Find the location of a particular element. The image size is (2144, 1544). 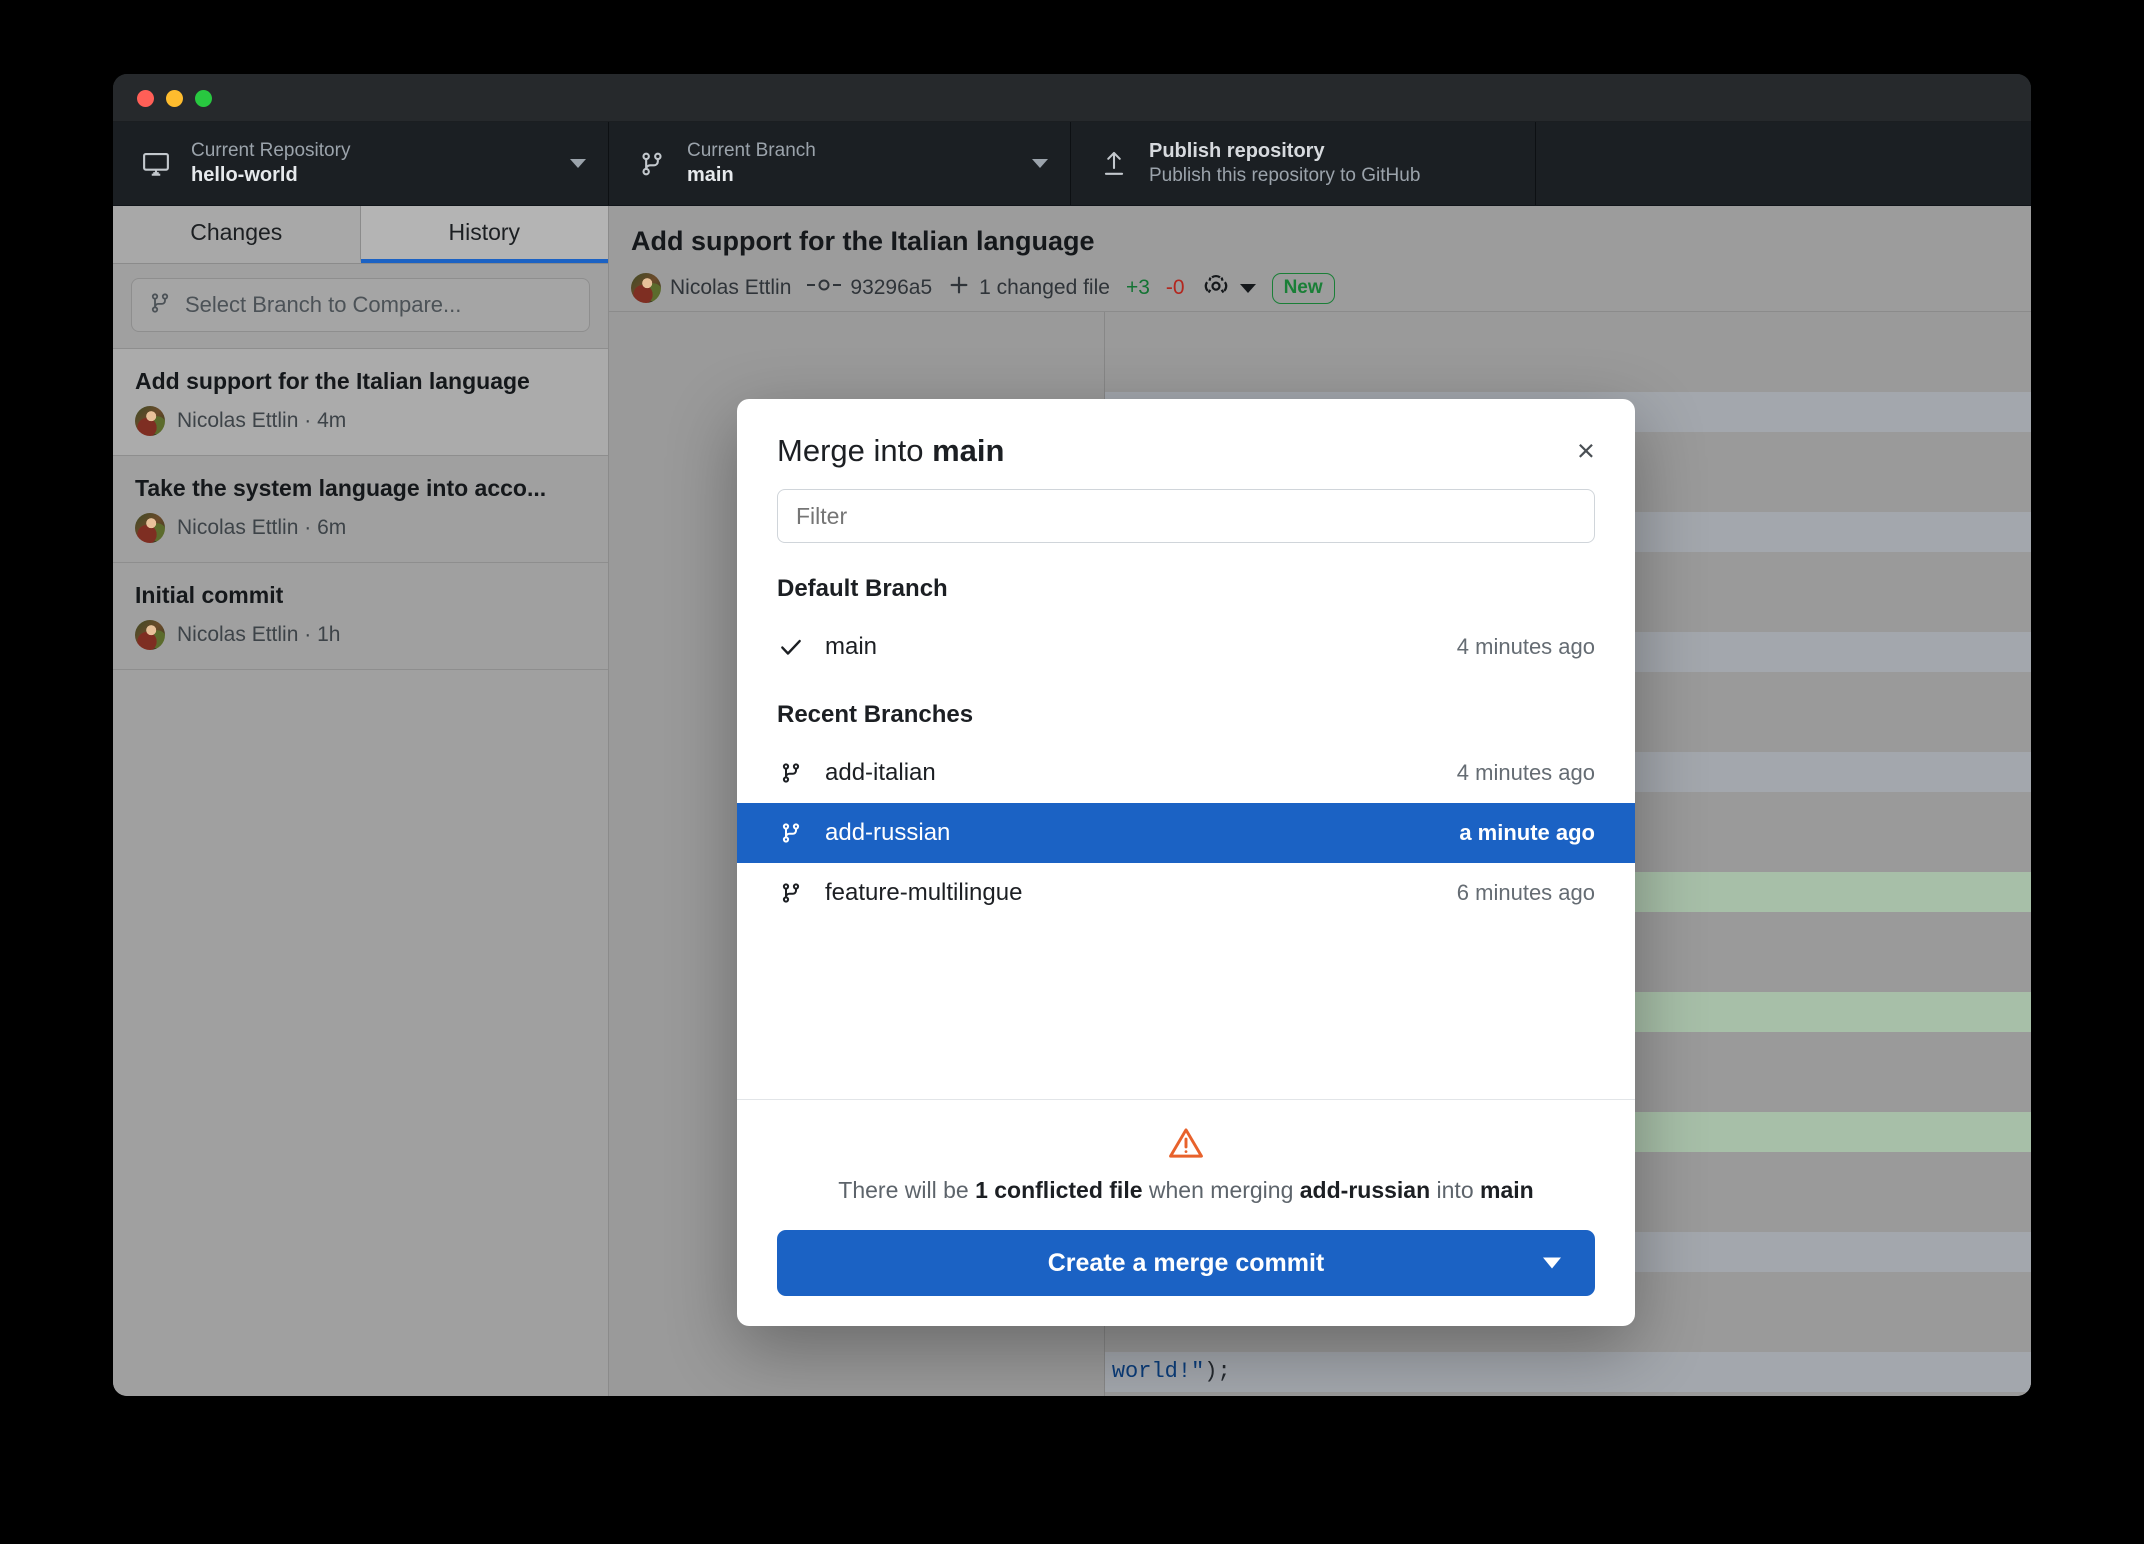

filter-wrapper is located at coordinates (1186, 506).